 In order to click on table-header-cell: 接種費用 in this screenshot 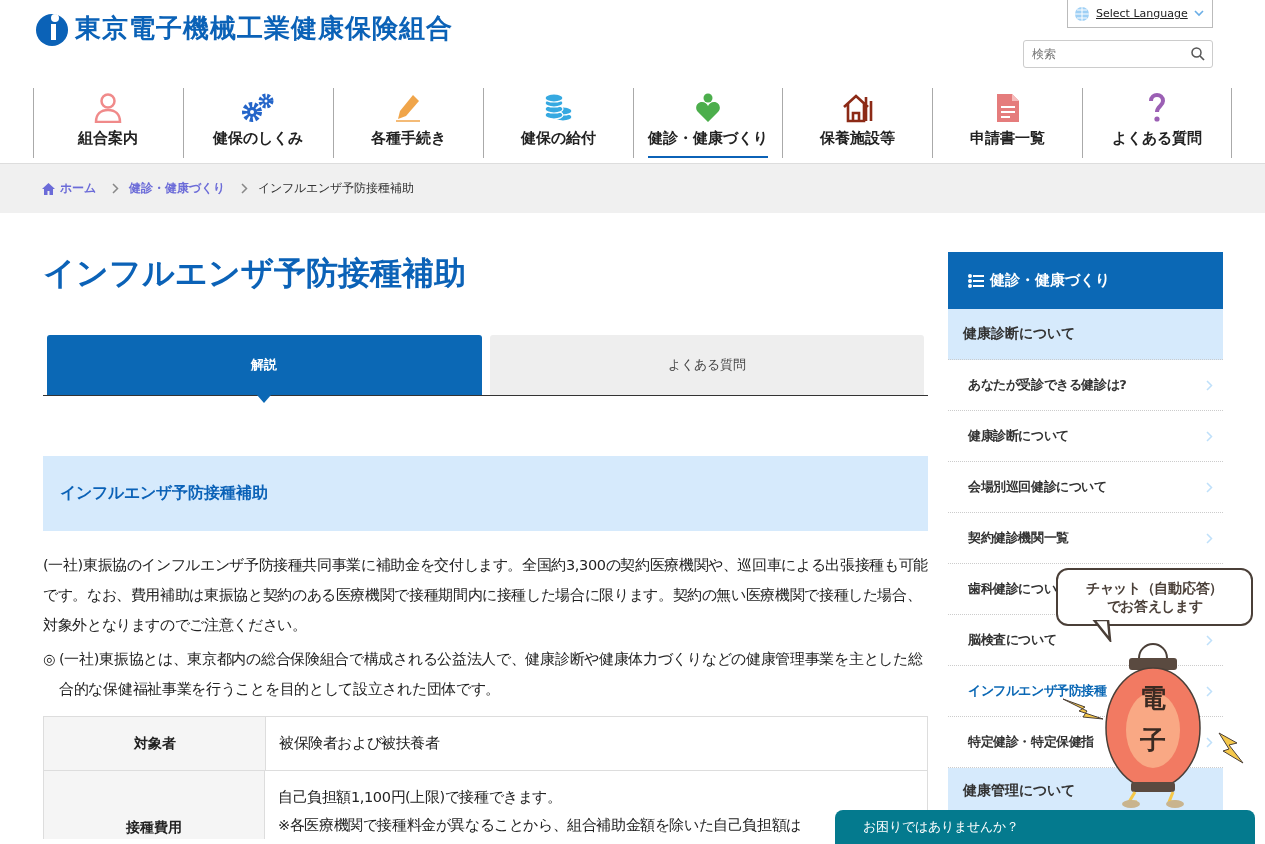, I will do `click(154, 805)`.